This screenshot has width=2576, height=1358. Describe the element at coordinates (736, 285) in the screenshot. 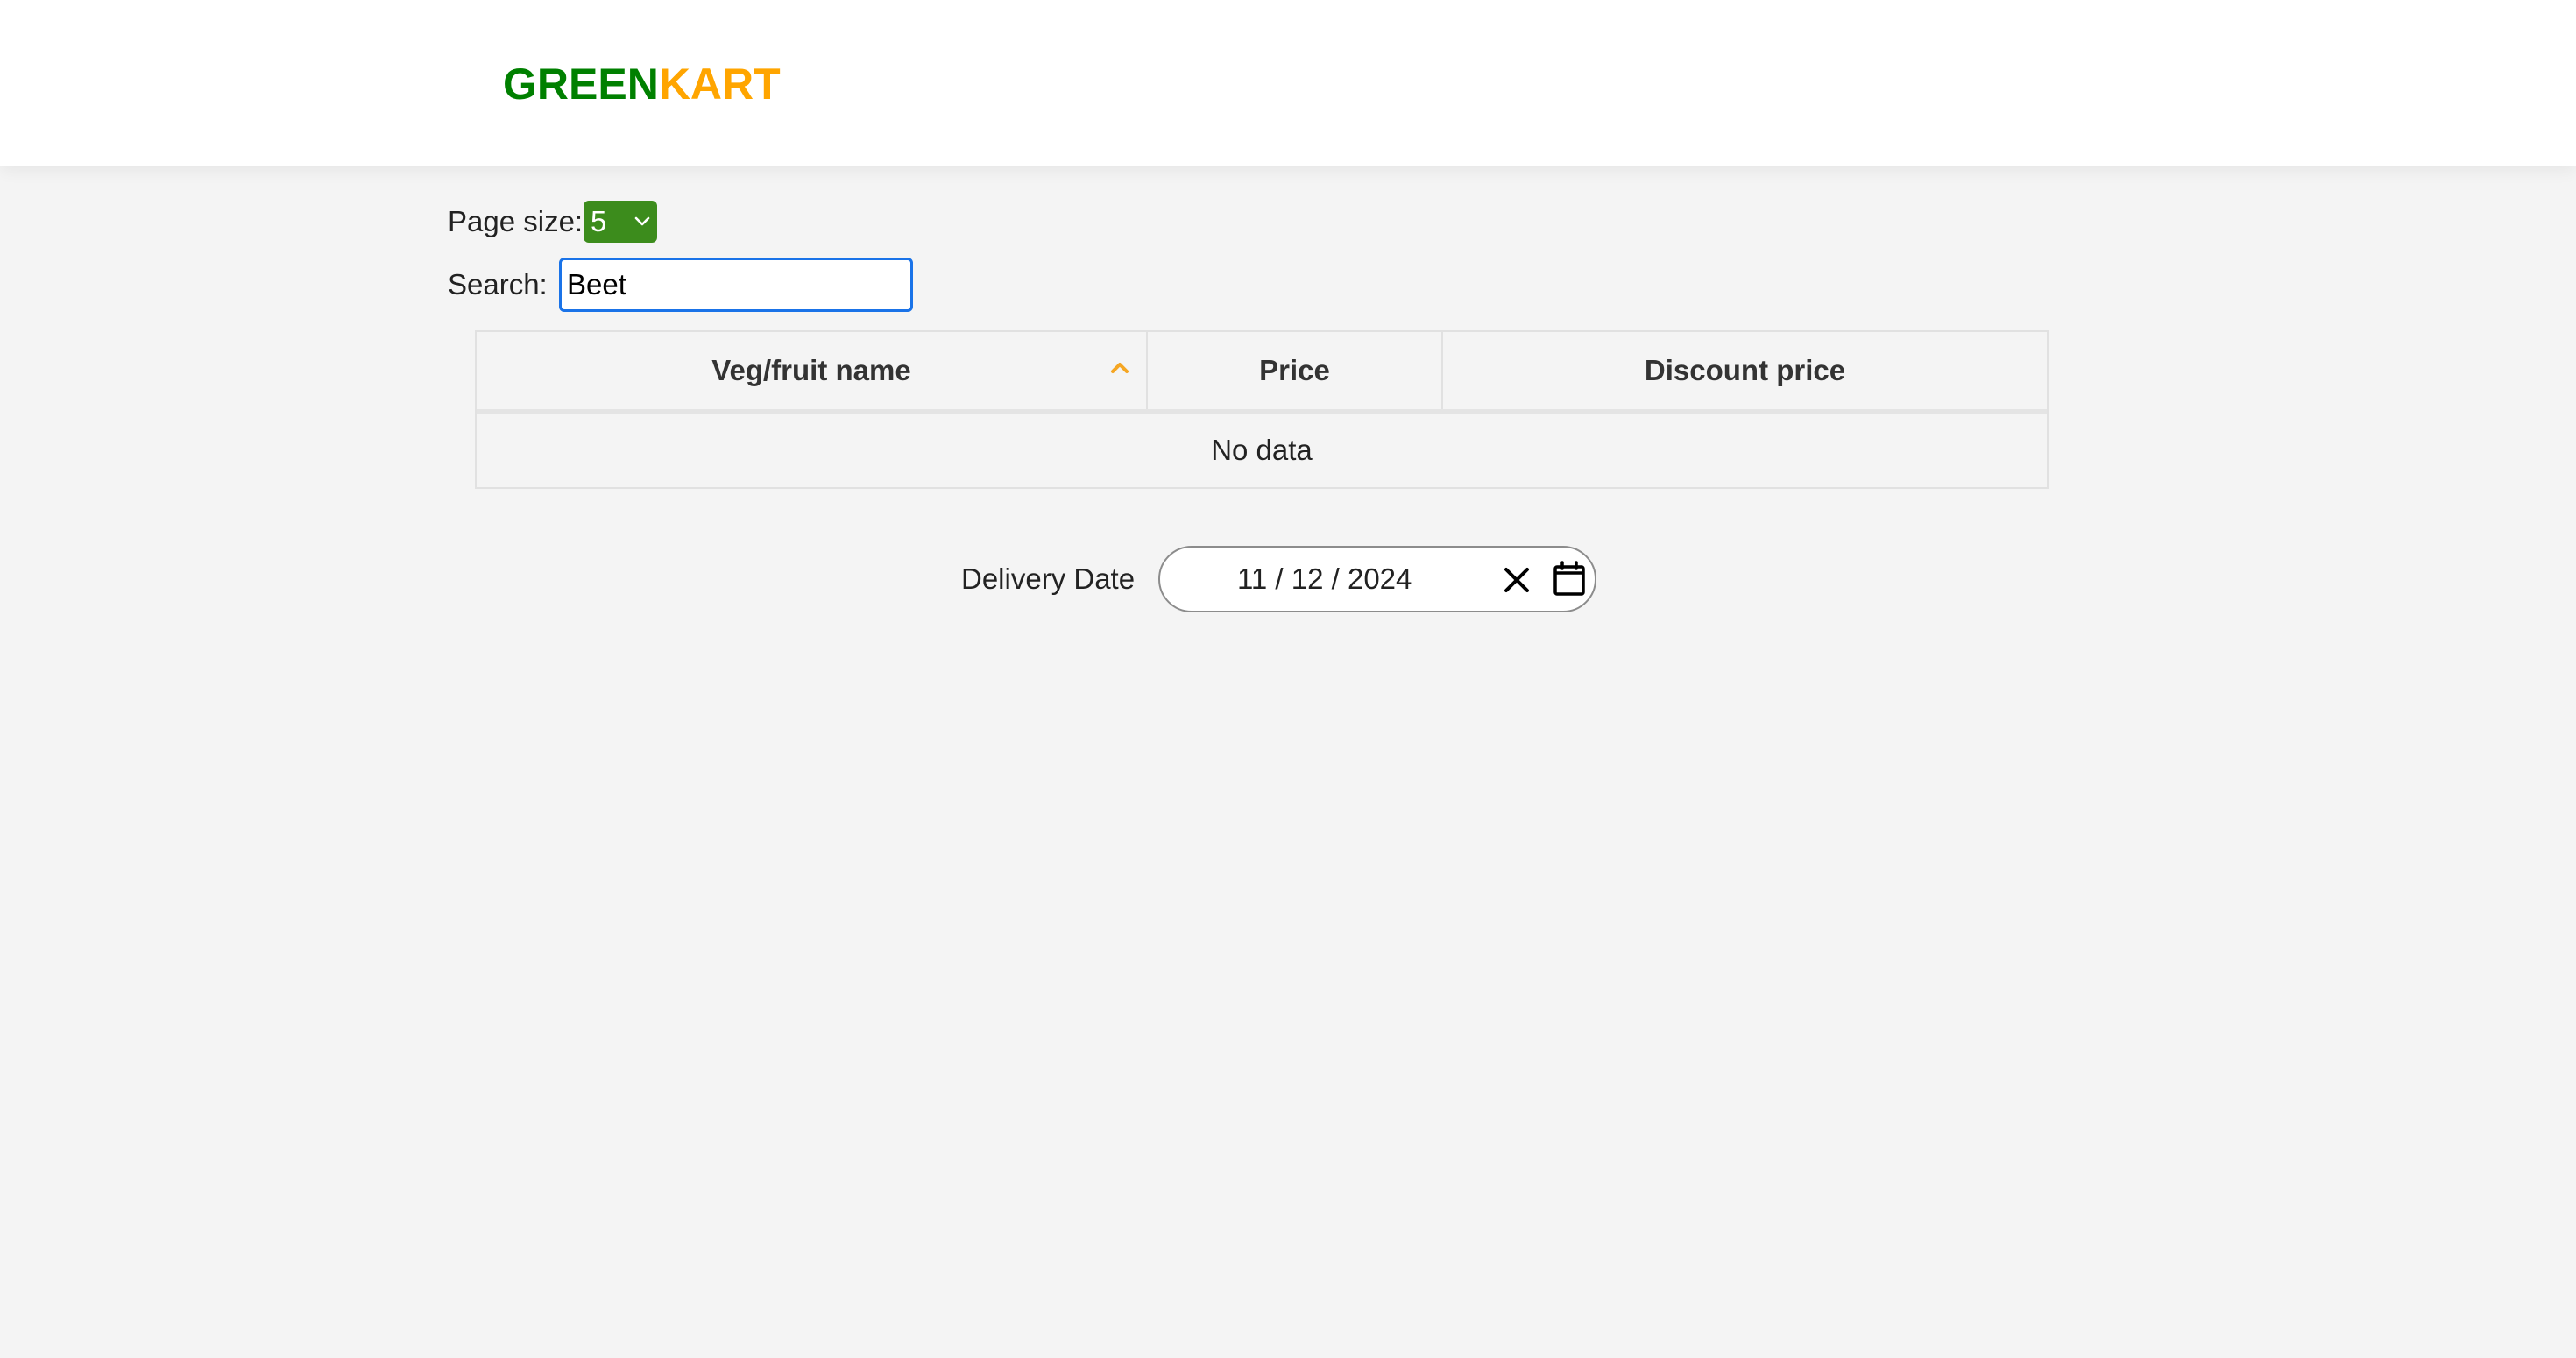

I see `search-input` at that location.